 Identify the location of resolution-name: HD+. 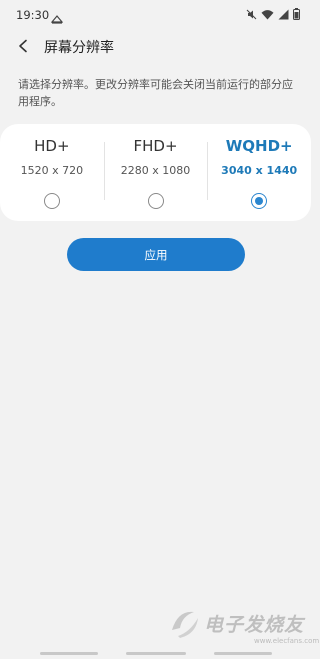
(52, 146).